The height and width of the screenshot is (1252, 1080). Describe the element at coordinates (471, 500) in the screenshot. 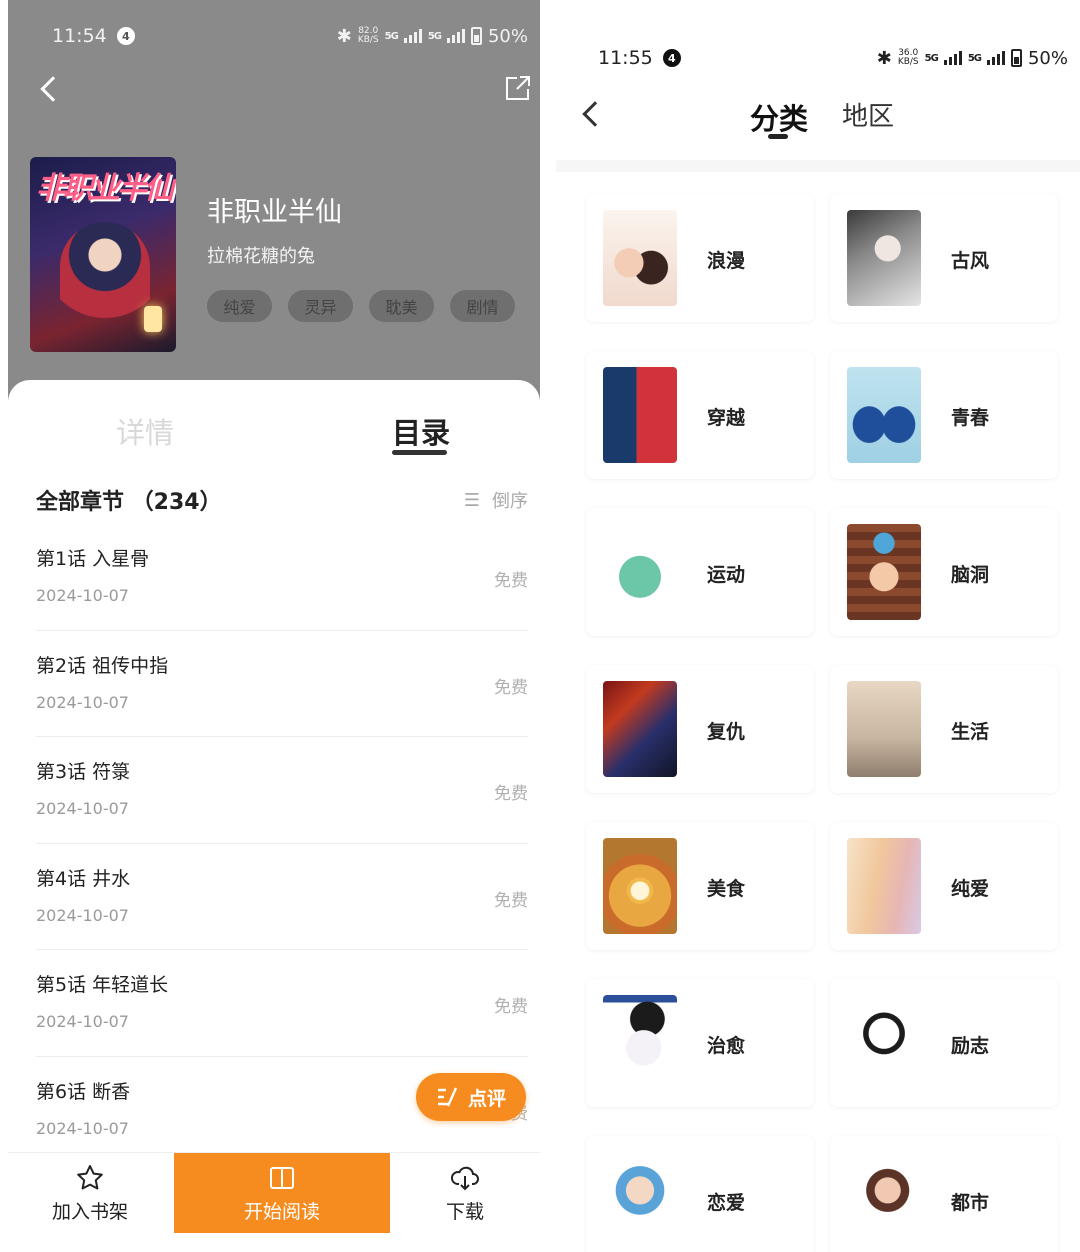

I see `sort-icon: ☰` at that location.